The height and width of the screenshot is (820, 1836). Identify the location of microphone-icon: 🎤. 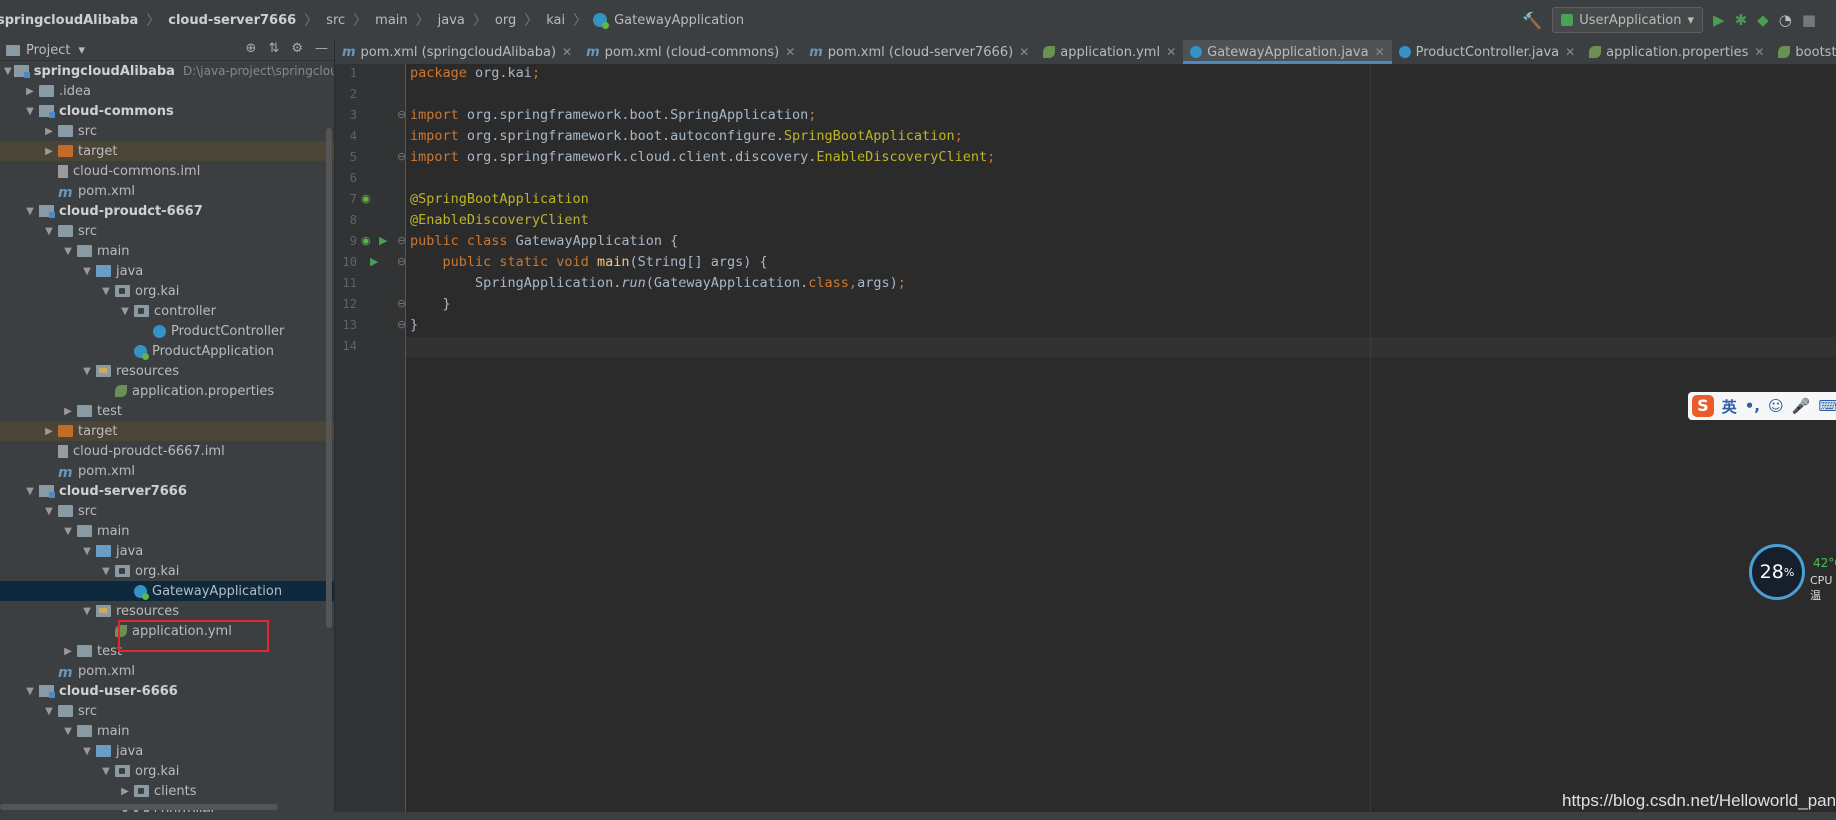
(1801, 406).